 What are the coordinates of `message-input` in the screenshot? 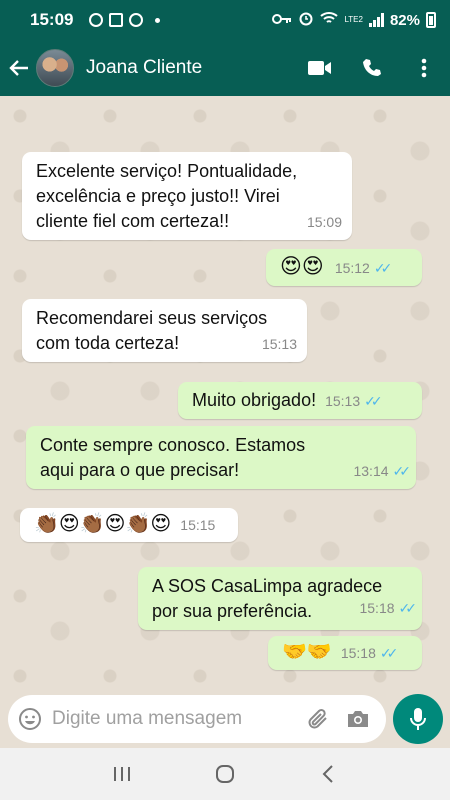 It's located at (172, 719).